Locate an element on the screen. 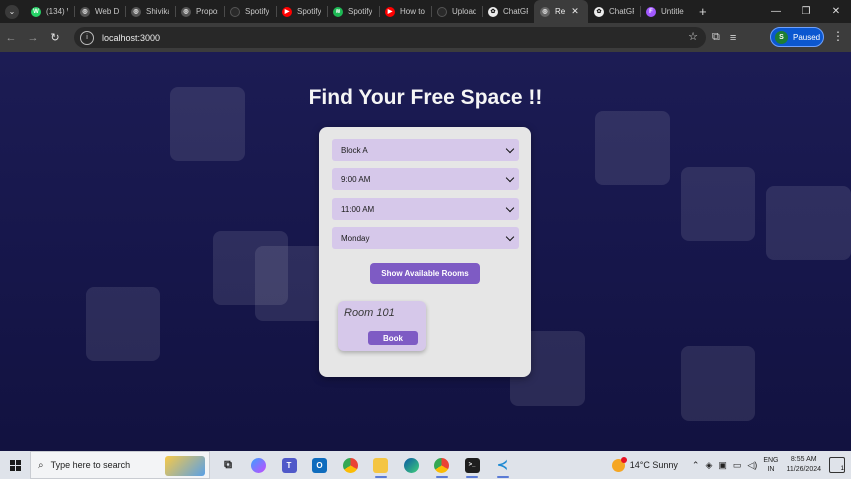 The image size is (851, 479). room-name: Room 101 is located at coordinates (369, 313).